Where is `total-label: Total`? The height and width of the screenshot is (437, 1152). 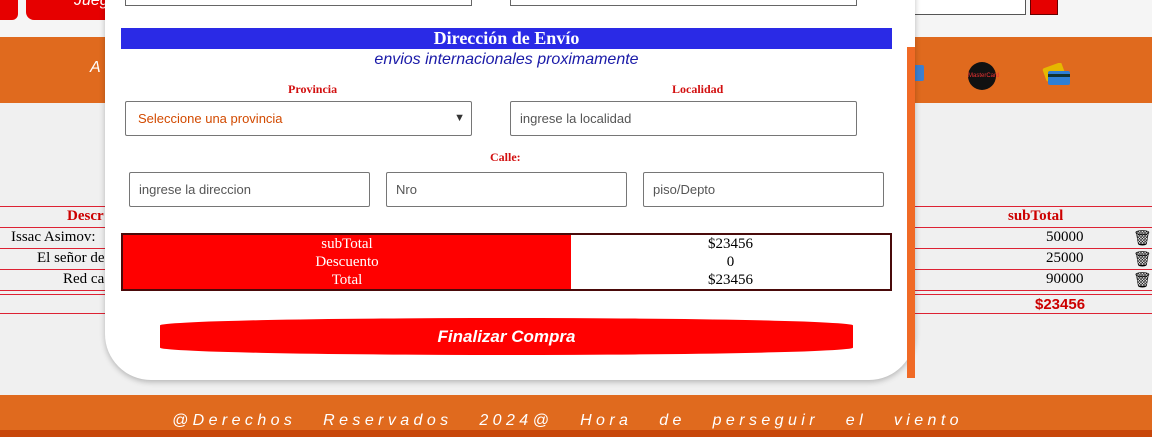
total-label: Total is located at coordinates (347, 280).